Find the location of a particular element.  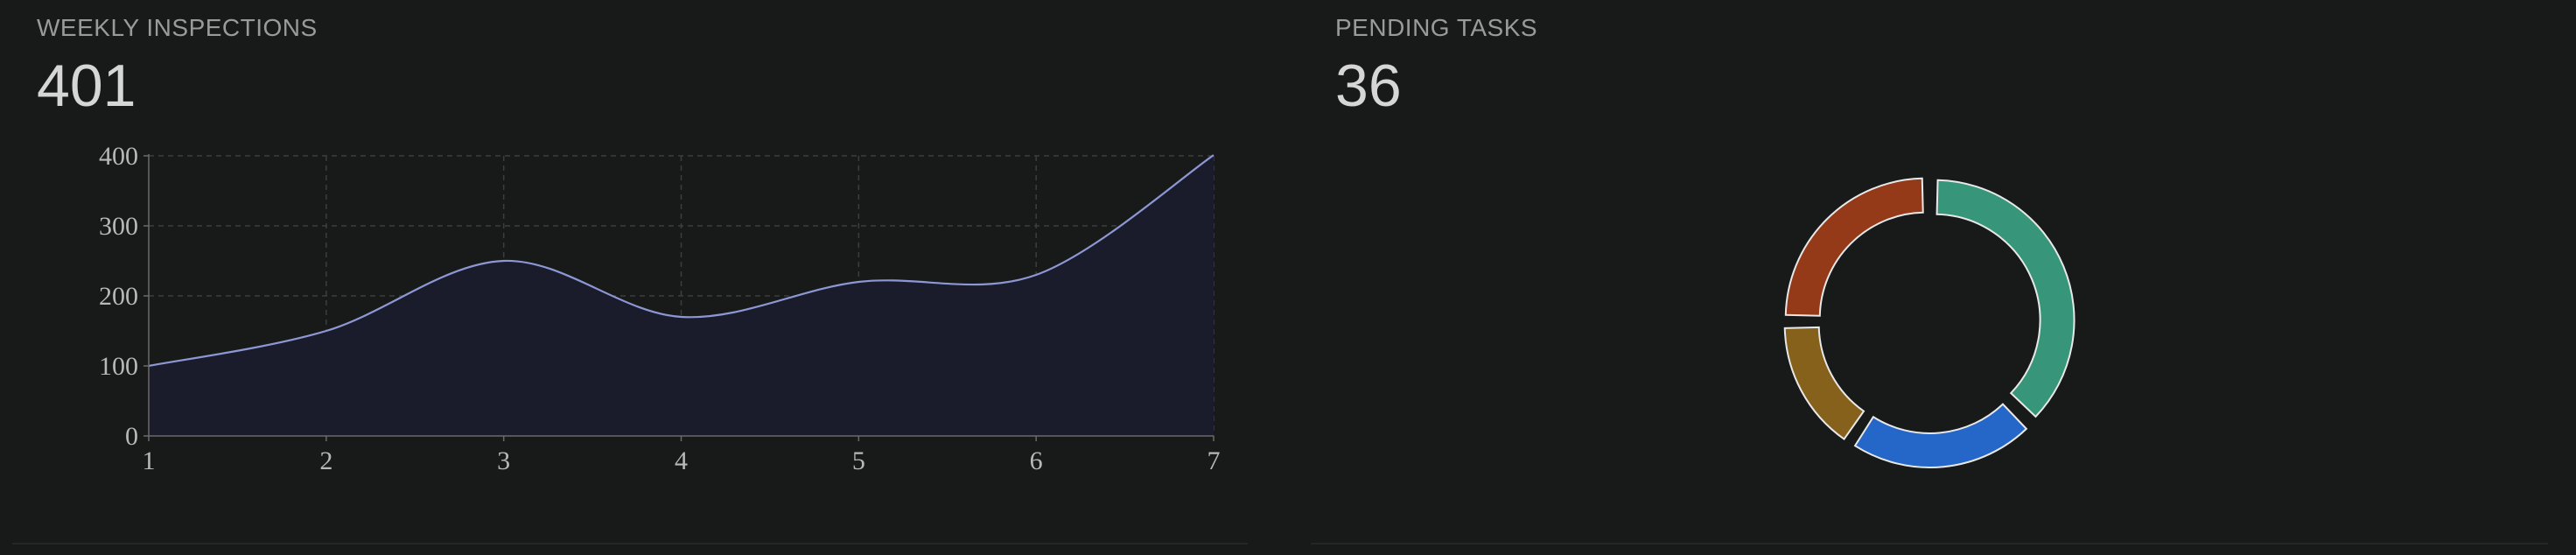

x-tick-label: 5 is located at coordinates (858, 461).